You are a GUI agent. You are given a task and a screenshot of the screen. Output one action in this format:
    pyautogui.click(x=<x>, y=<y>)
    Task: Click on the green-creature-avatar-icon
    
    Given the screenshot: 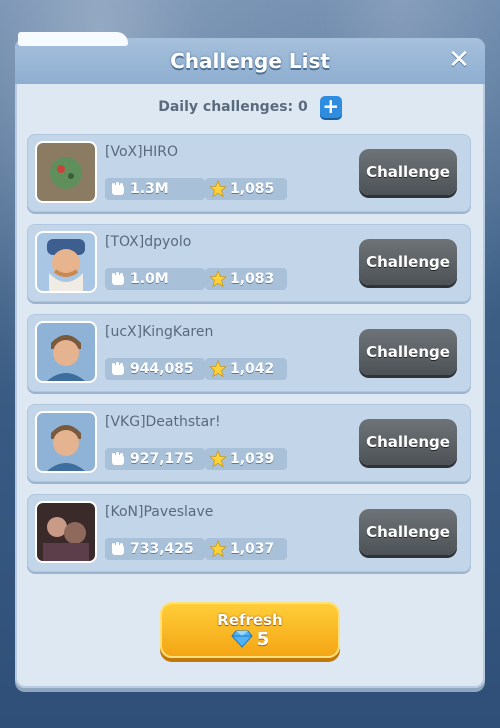 What is the action you would take?
    pyautogui.click(x=66, y=172)
    